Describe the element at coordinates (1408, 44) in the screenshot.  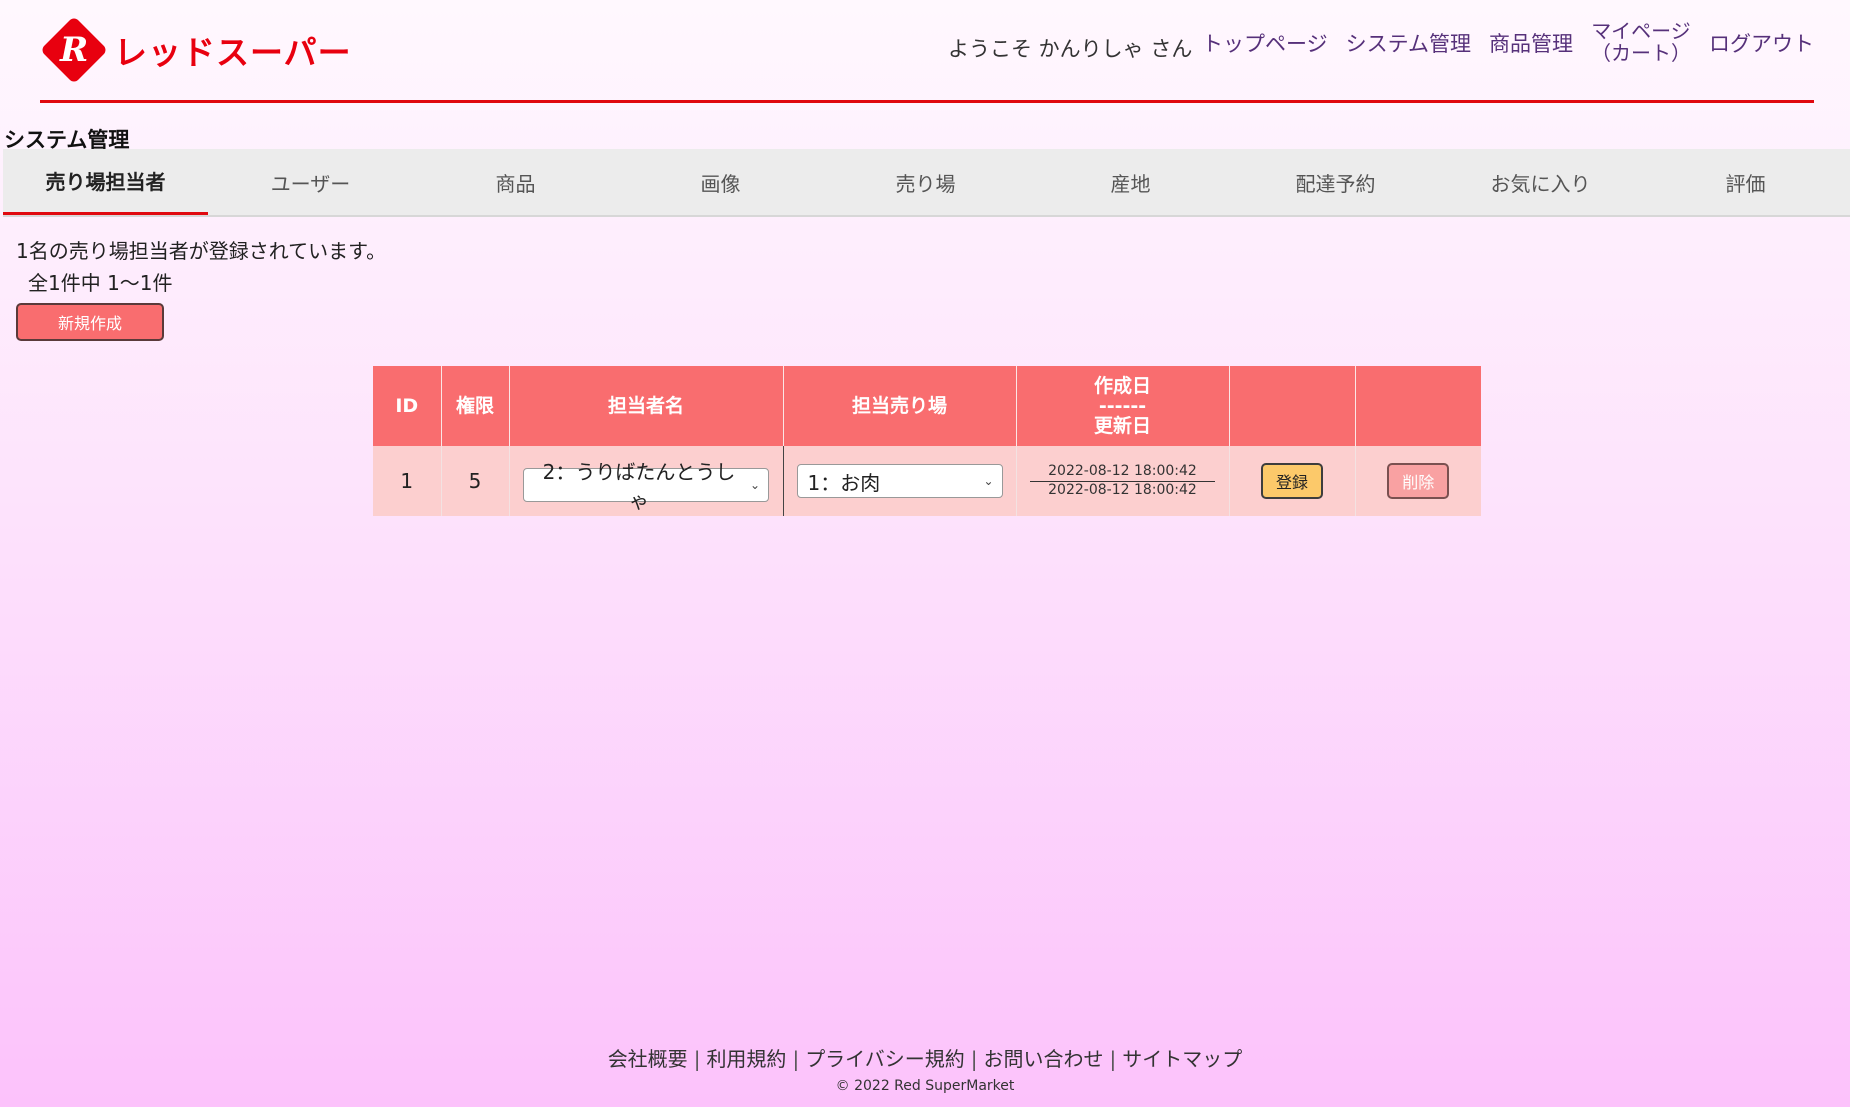
I see `nav-system-admin: システム管理` at that location.